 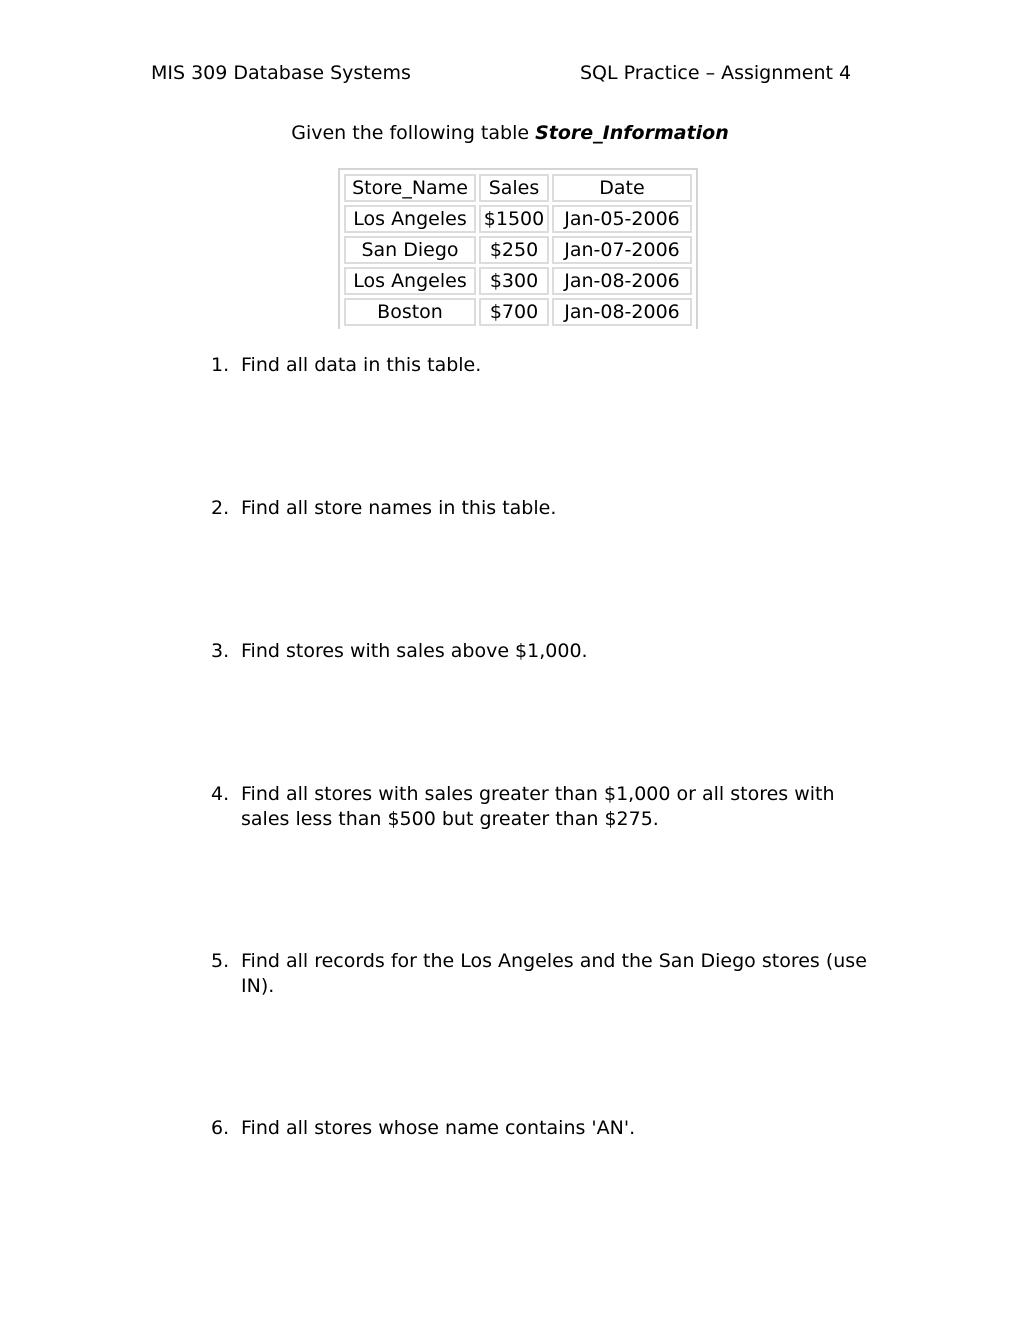 What do you see at coordinates (220, 651) in the screenshot?
I see `question-number: 3.` at bounding box center [220, 651].